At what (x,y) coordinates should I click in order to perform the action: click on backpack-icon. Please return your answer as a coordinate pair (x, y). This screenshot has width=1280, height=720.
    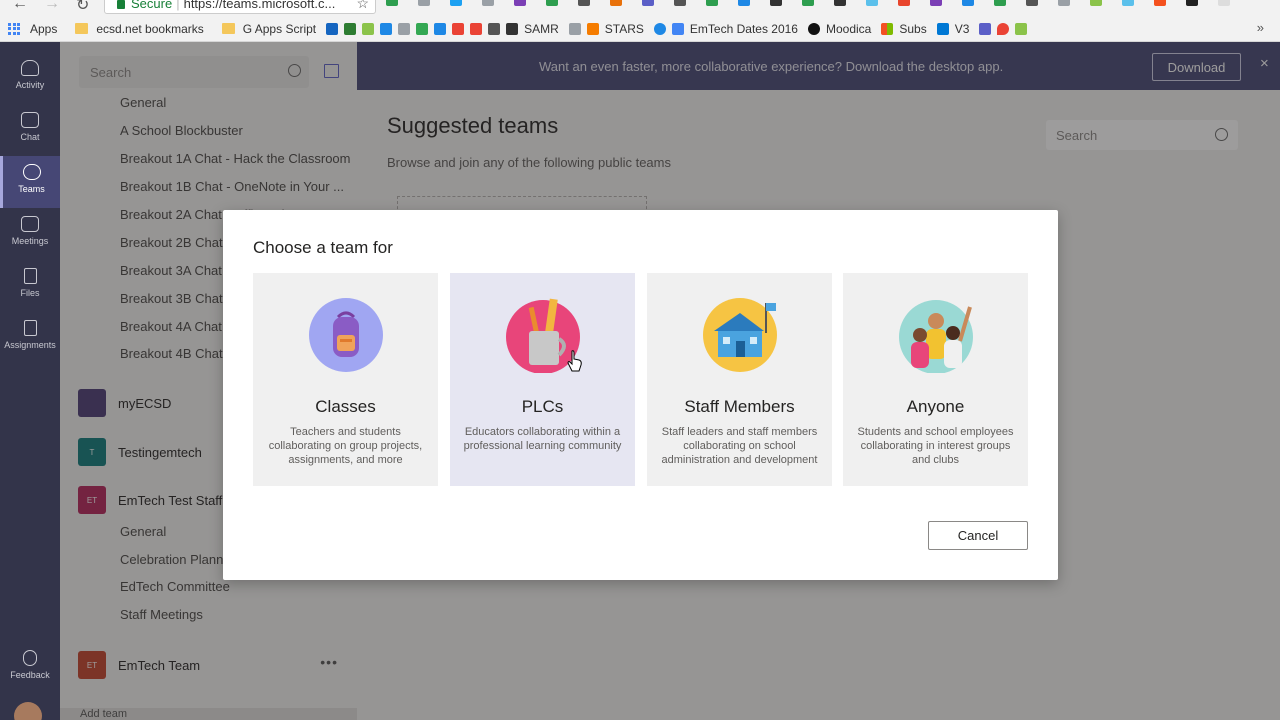
    Looking at the image, I should click on (346, 335).